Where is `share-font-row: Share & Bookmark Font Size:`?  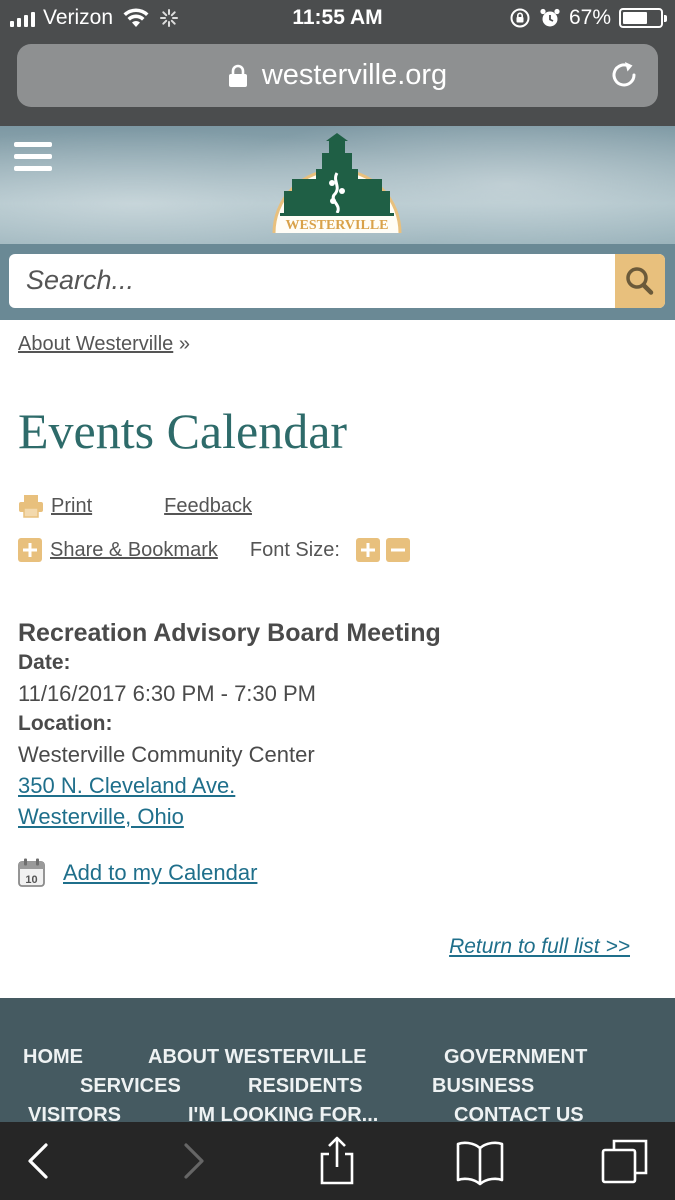 share-font-row: Share & Bookmark Font Size: is located at coordinates (214, 550).